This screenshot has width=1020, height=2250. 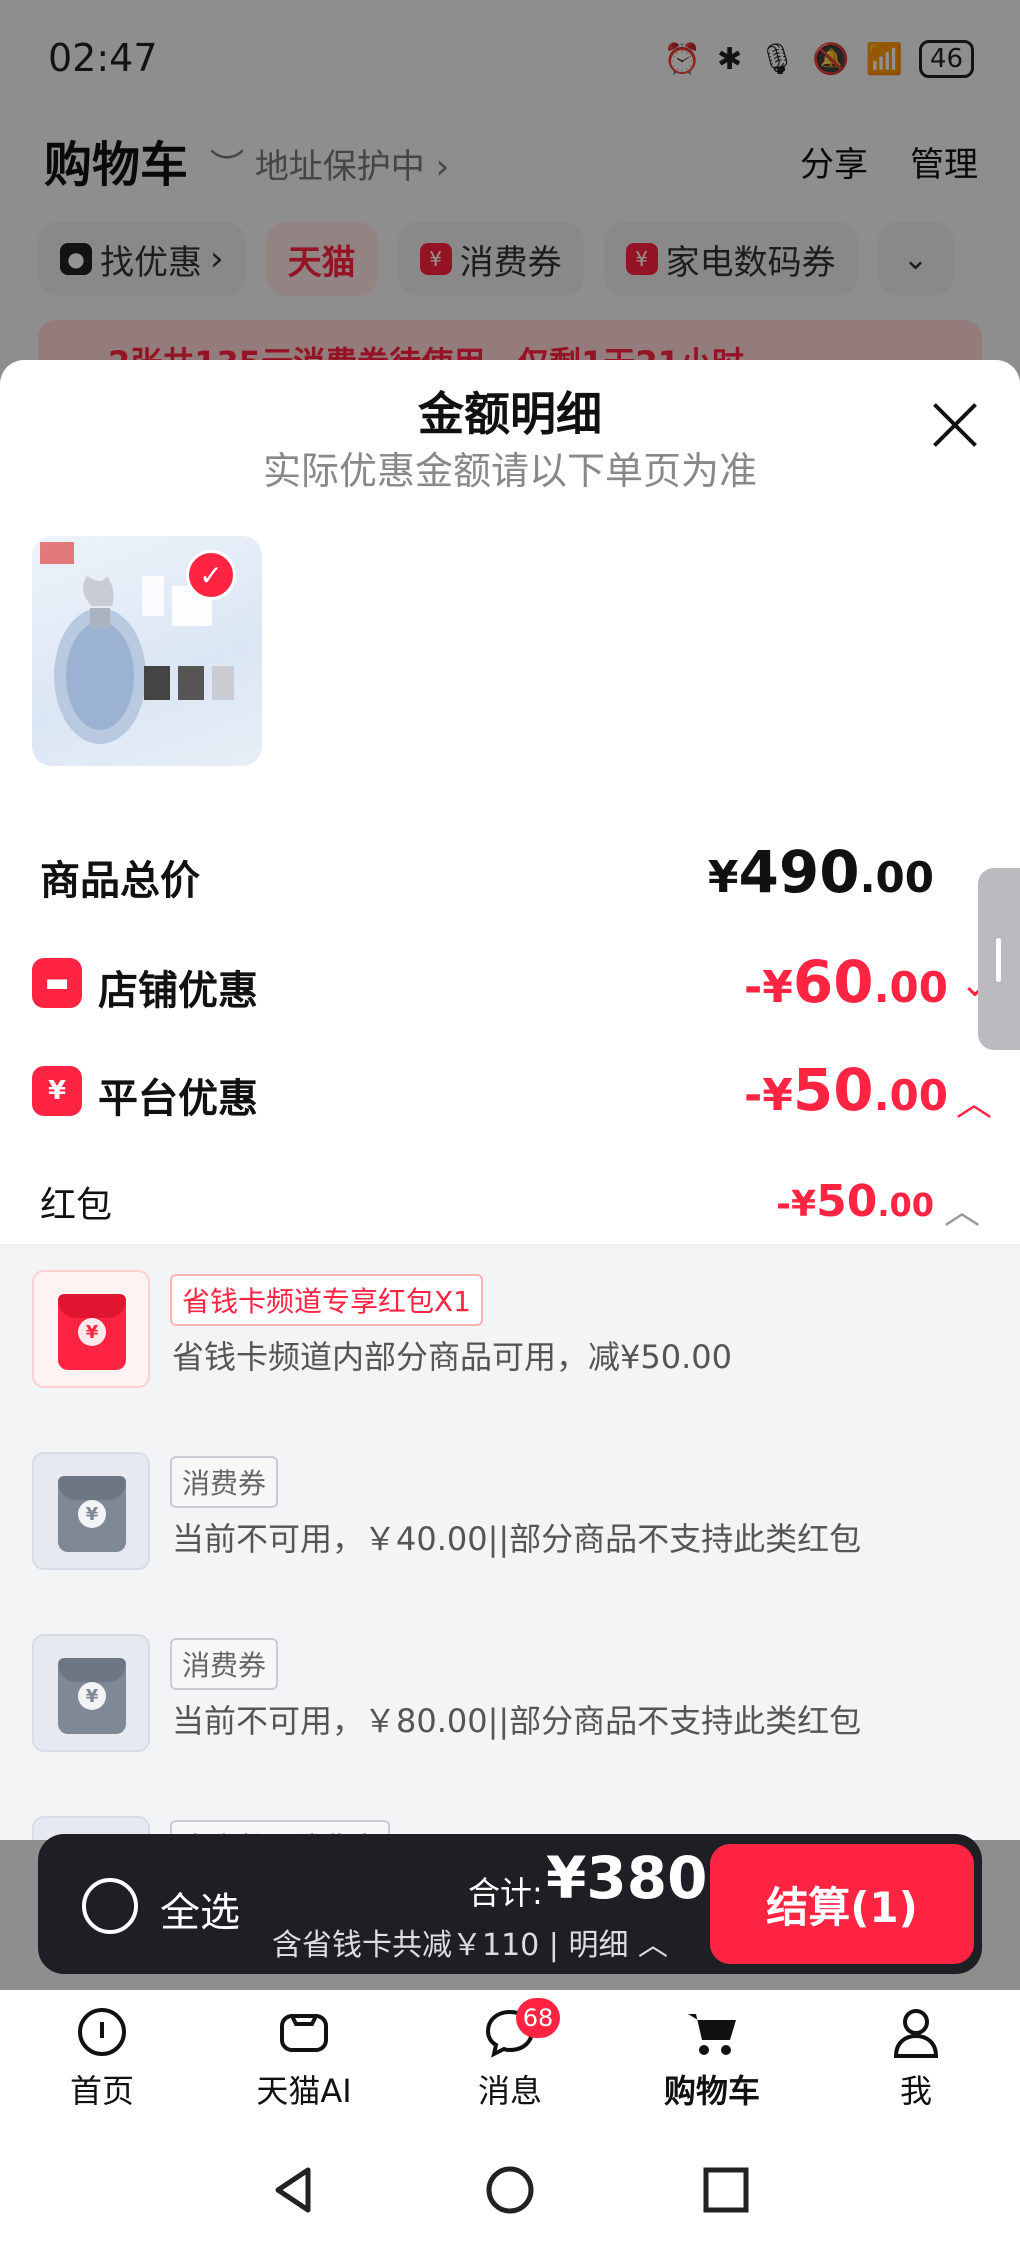 What do you see at coordinates (999, 959) in the screenshot?
I see `side-drawer-handle` at bounding box center [999, 959].